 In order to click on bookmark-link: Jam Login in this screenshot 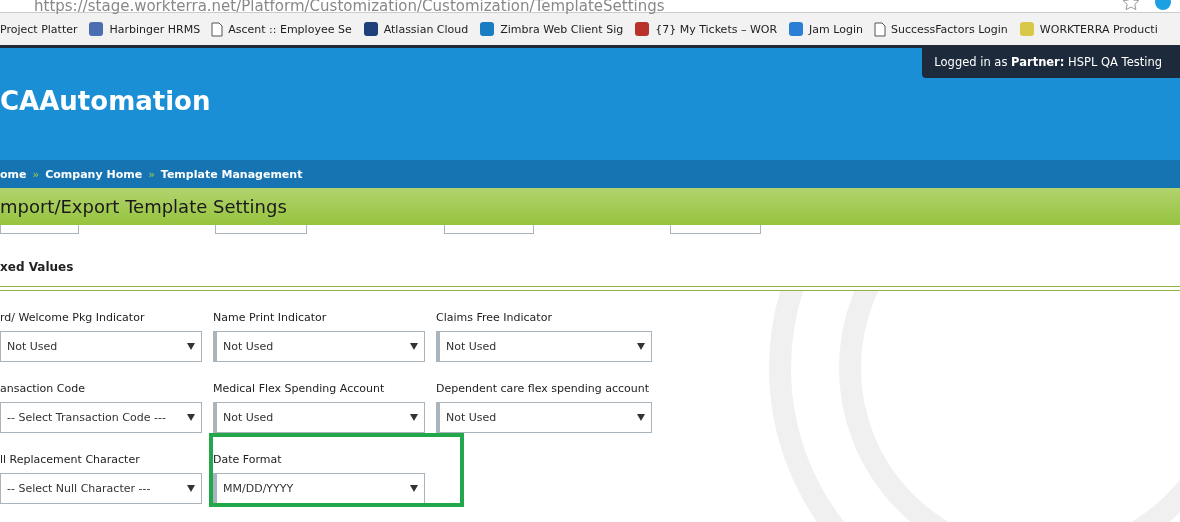, I will do `click(825, 29)`.